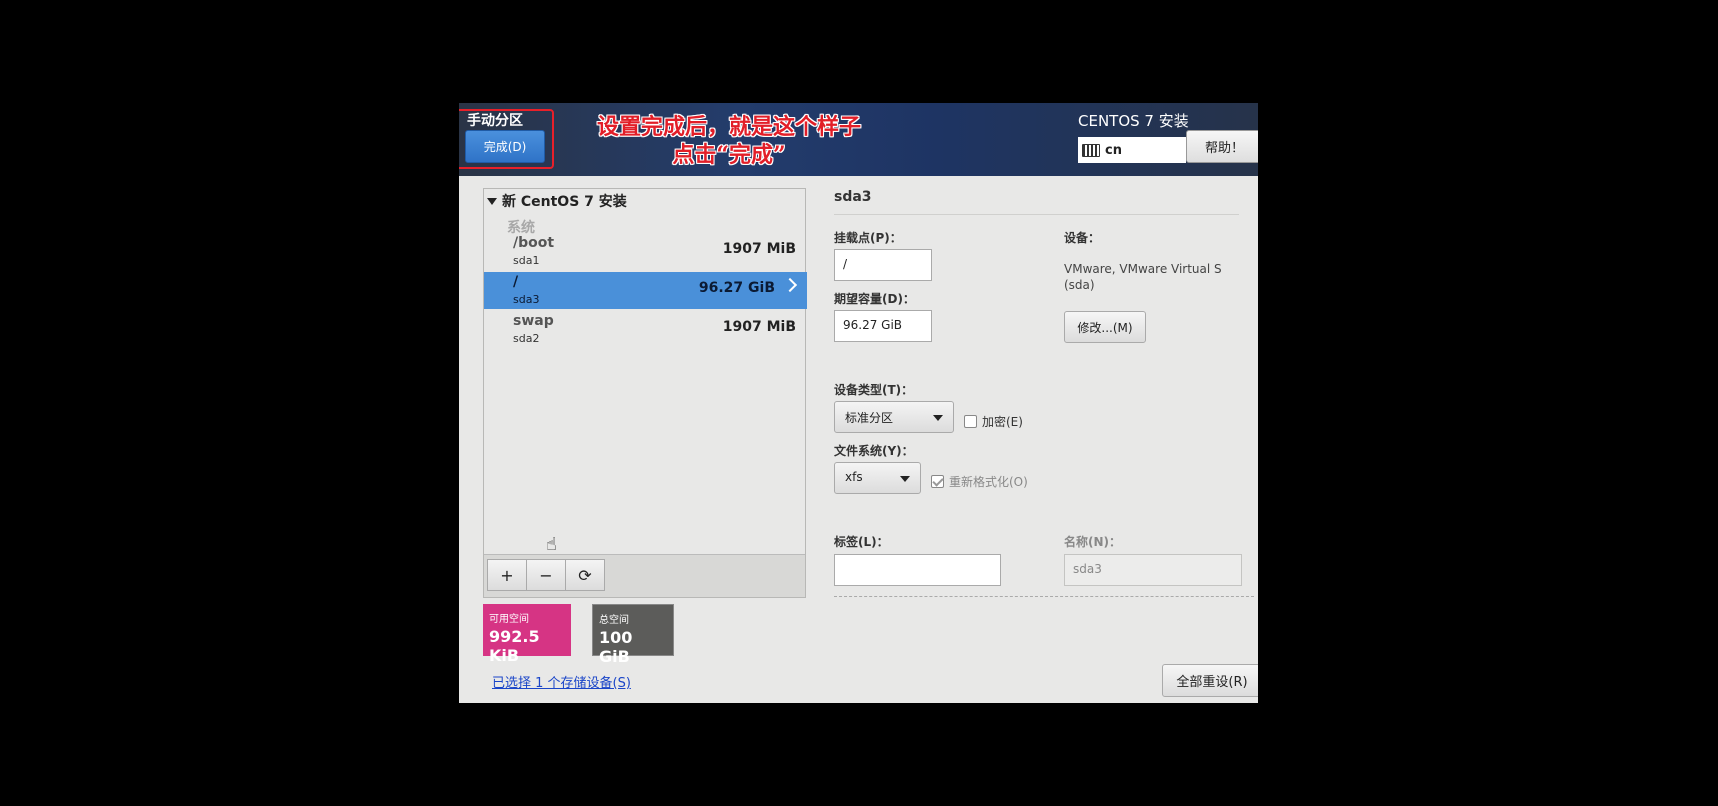  I want to click on annotation-text: 设置完成后，就是这个样子 点击“完成”, so click(729, 141).